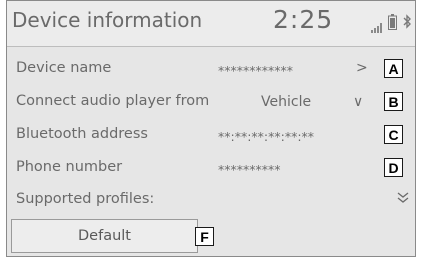 This screenshot has height=259, width=423. Describe the element at coordinates (85, 199) in the screenshot. I see `supported-profiles-label: Supported profiles:` at that location.